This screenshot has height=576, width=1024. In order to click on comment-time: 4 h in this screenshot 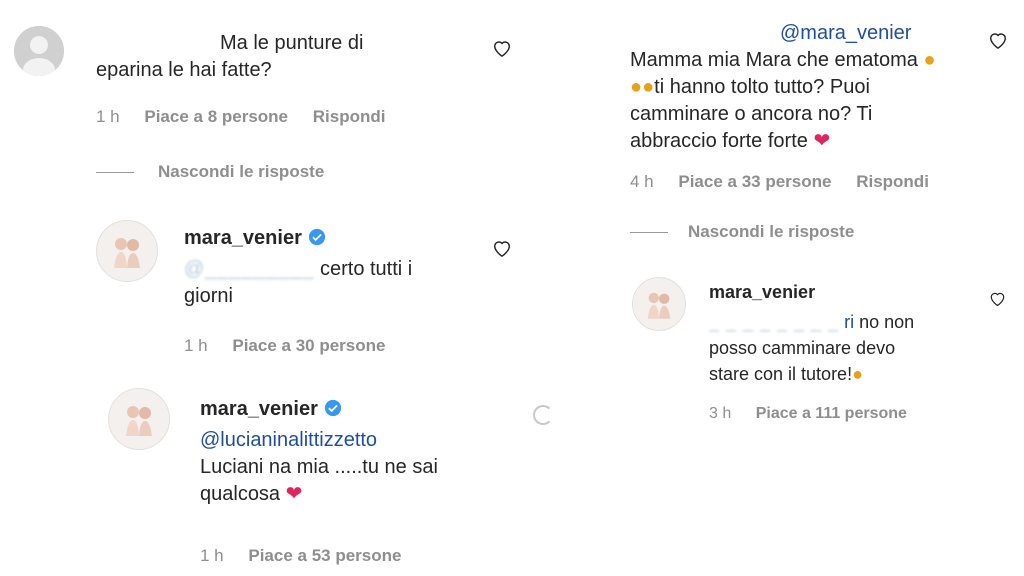, I will do `click(642, 181)`.